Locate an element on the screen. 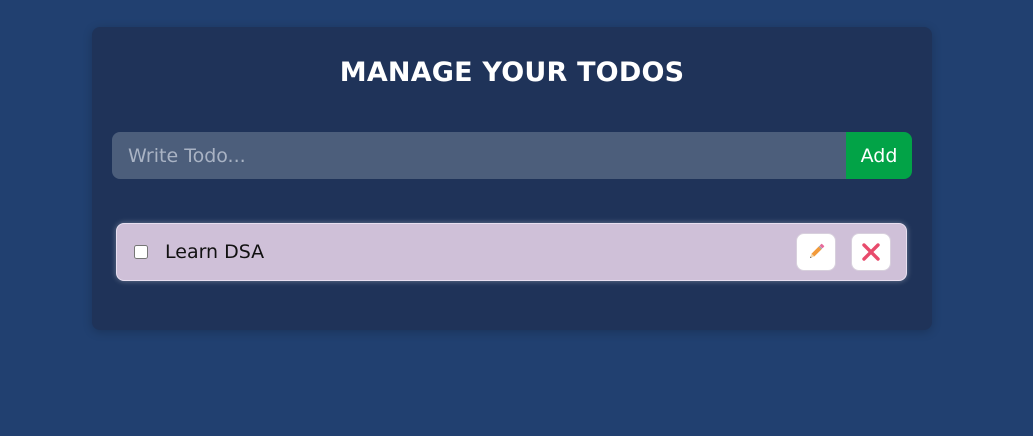  todo-item: Learn DSA is located at coordinates (511, 252).